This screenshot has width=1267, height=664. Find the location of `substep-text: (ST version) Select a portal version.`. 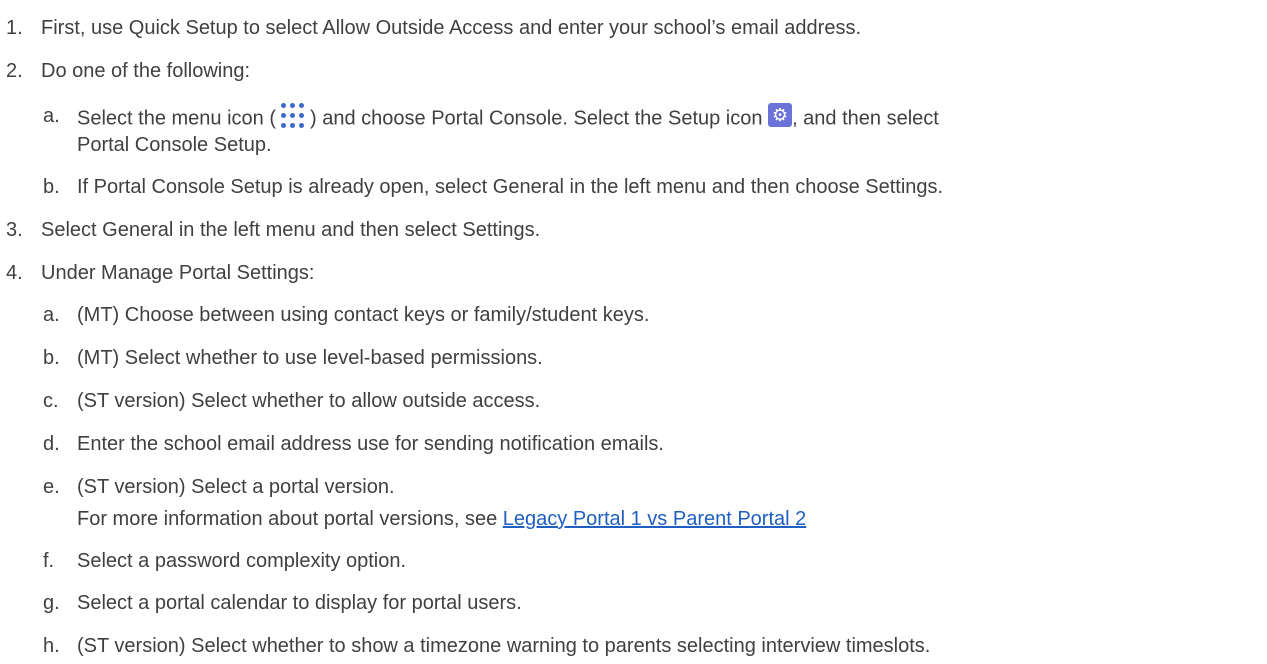

substep-text: (ST version) Select a portal version. is located at coordinates (236, 487).